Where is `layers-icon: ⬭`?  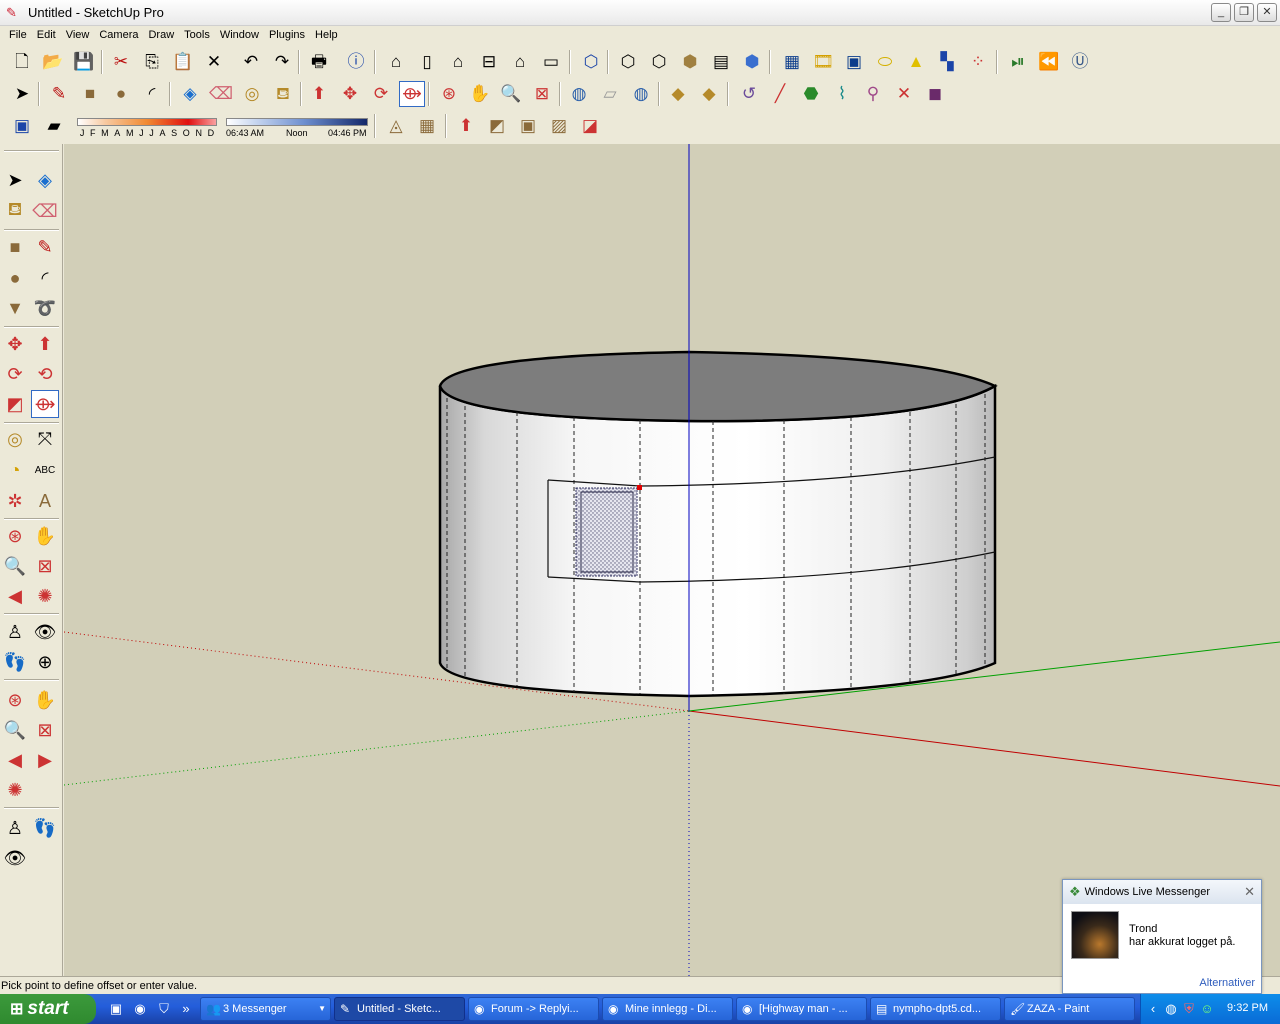 layers-icon: ⬭ is located at coordinates (885, 62).